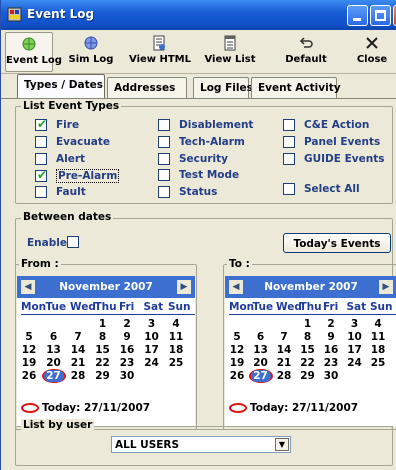  What do you see at coordinates (77, 175) in the screenshot?
I see `pre-alarm-checkbox: ✔ Pre-Alarm` at bounding box center [77, 175].